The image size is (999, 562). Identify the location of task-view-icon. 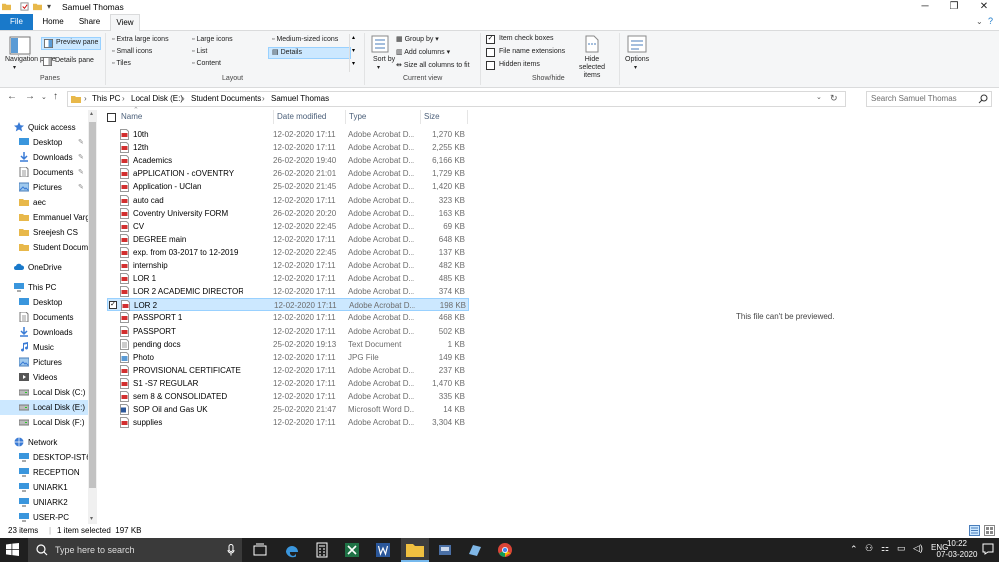
(260, 550).